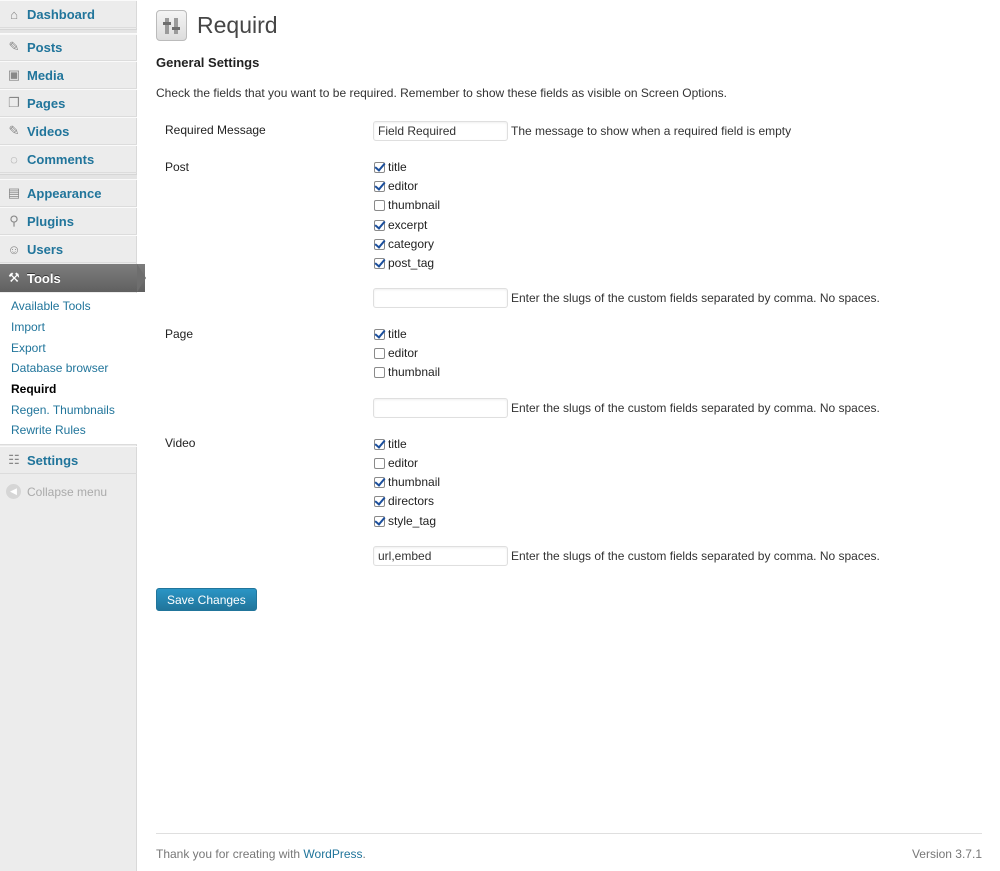 This screenshot has width=1000, height=871. I want to click on submenu-item-rewrite-rules: Rewrite Rules, so click(48, 430).